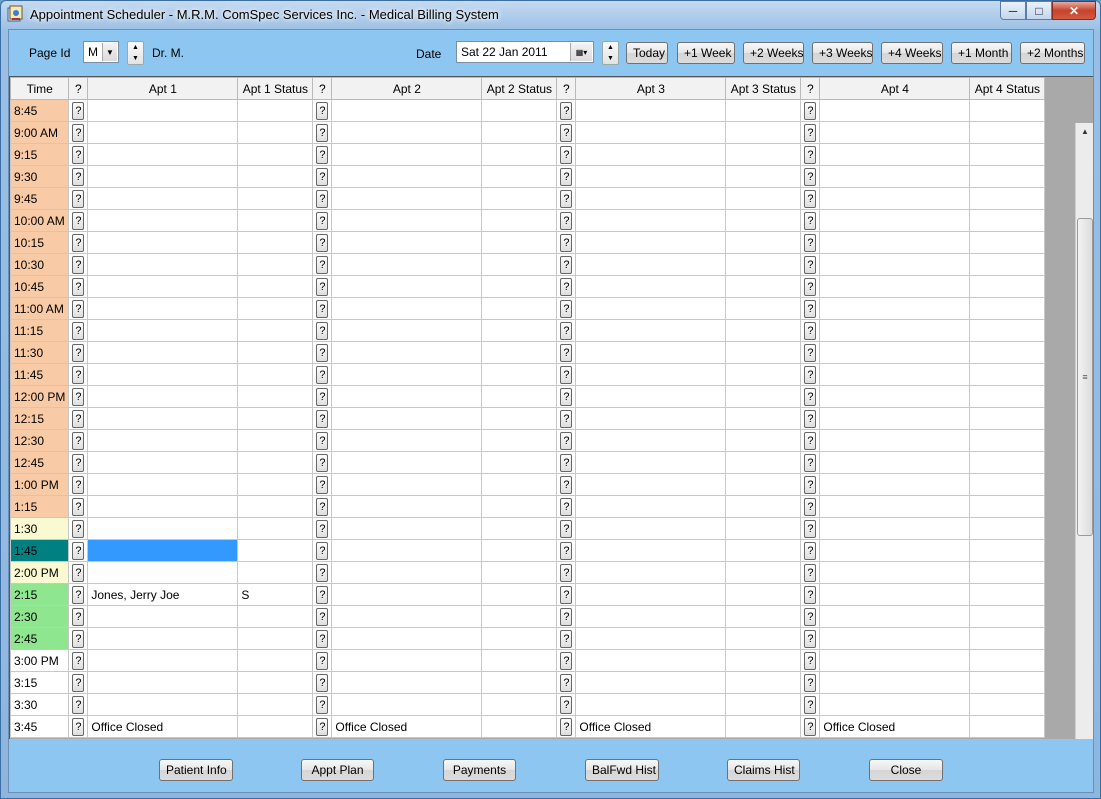 This screenshot has width=1101, height=799. I want to click on plus-2-weeks-button: +2 Weeks, so click(773, 53).